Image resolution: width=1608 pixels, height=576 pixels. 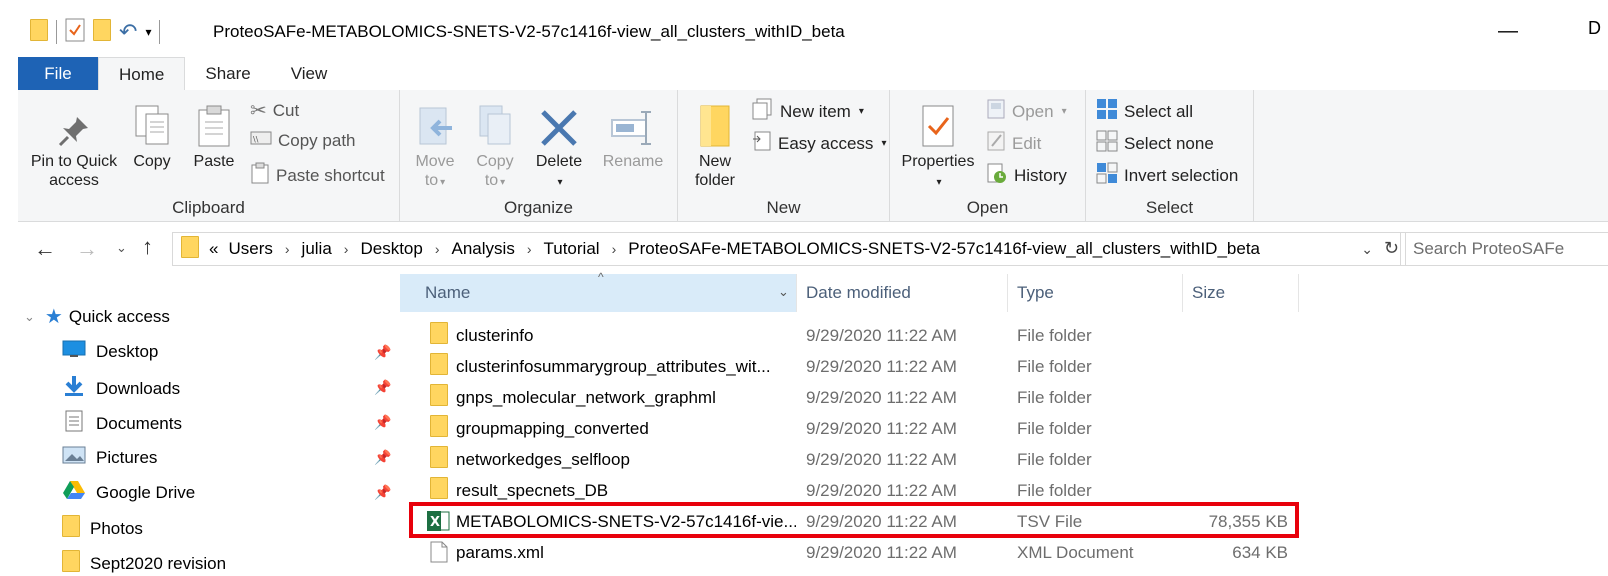 I want to click on column-header-name: Name ^ ⌄, so click(x=598, y=291).